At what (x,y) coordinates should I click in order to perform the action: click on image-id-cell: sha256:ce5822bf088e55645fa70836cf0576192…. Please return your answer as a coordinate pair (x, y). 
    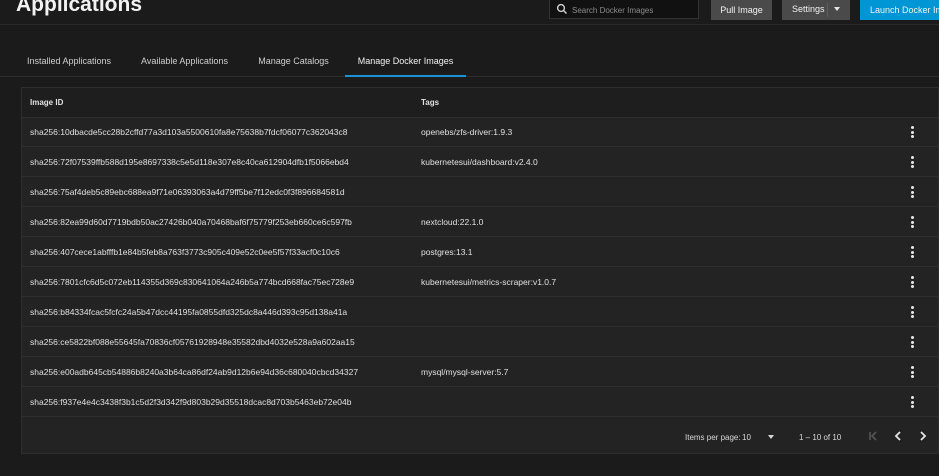
    Looking at the image, I should click on (192, 342).